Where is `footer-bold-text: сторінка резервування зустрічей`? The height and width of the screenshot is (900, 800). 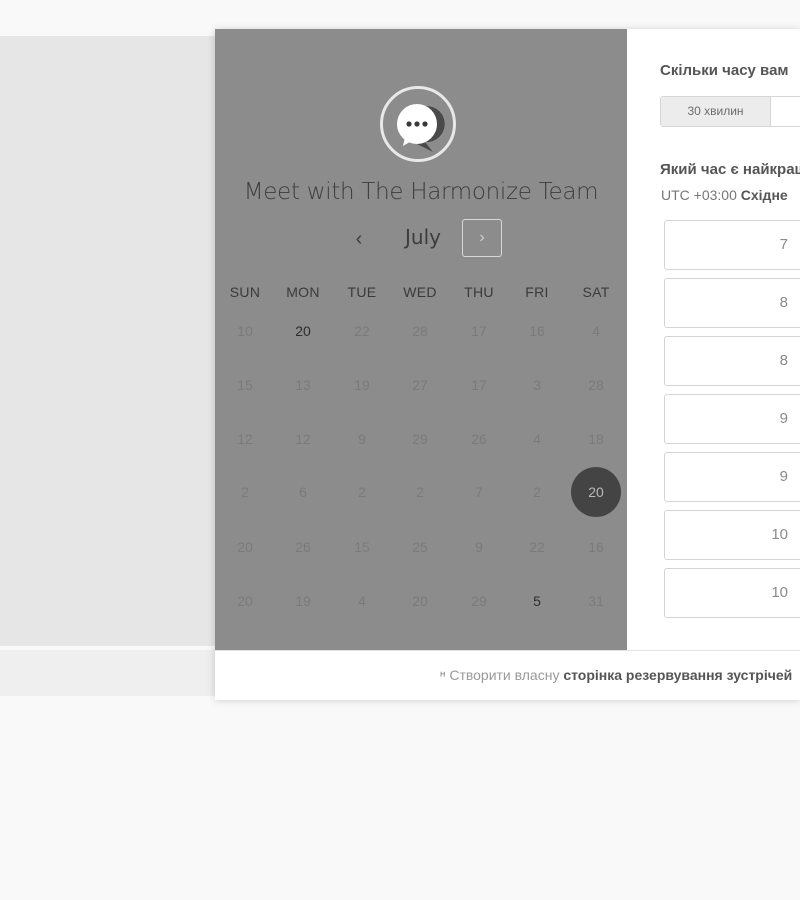
footer-bold-text: сторінка резервування зустрічей is located at coordinates (678, 675).